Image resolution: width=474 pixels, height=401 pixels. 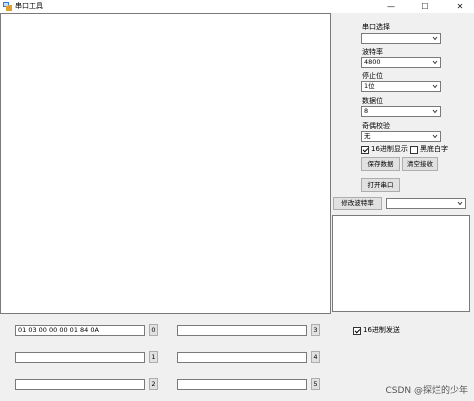 What do you see at coordinates (366, 111) in the screenshot?
I see `data-bits-combo-value: 8` at bounding box center [366, 111].